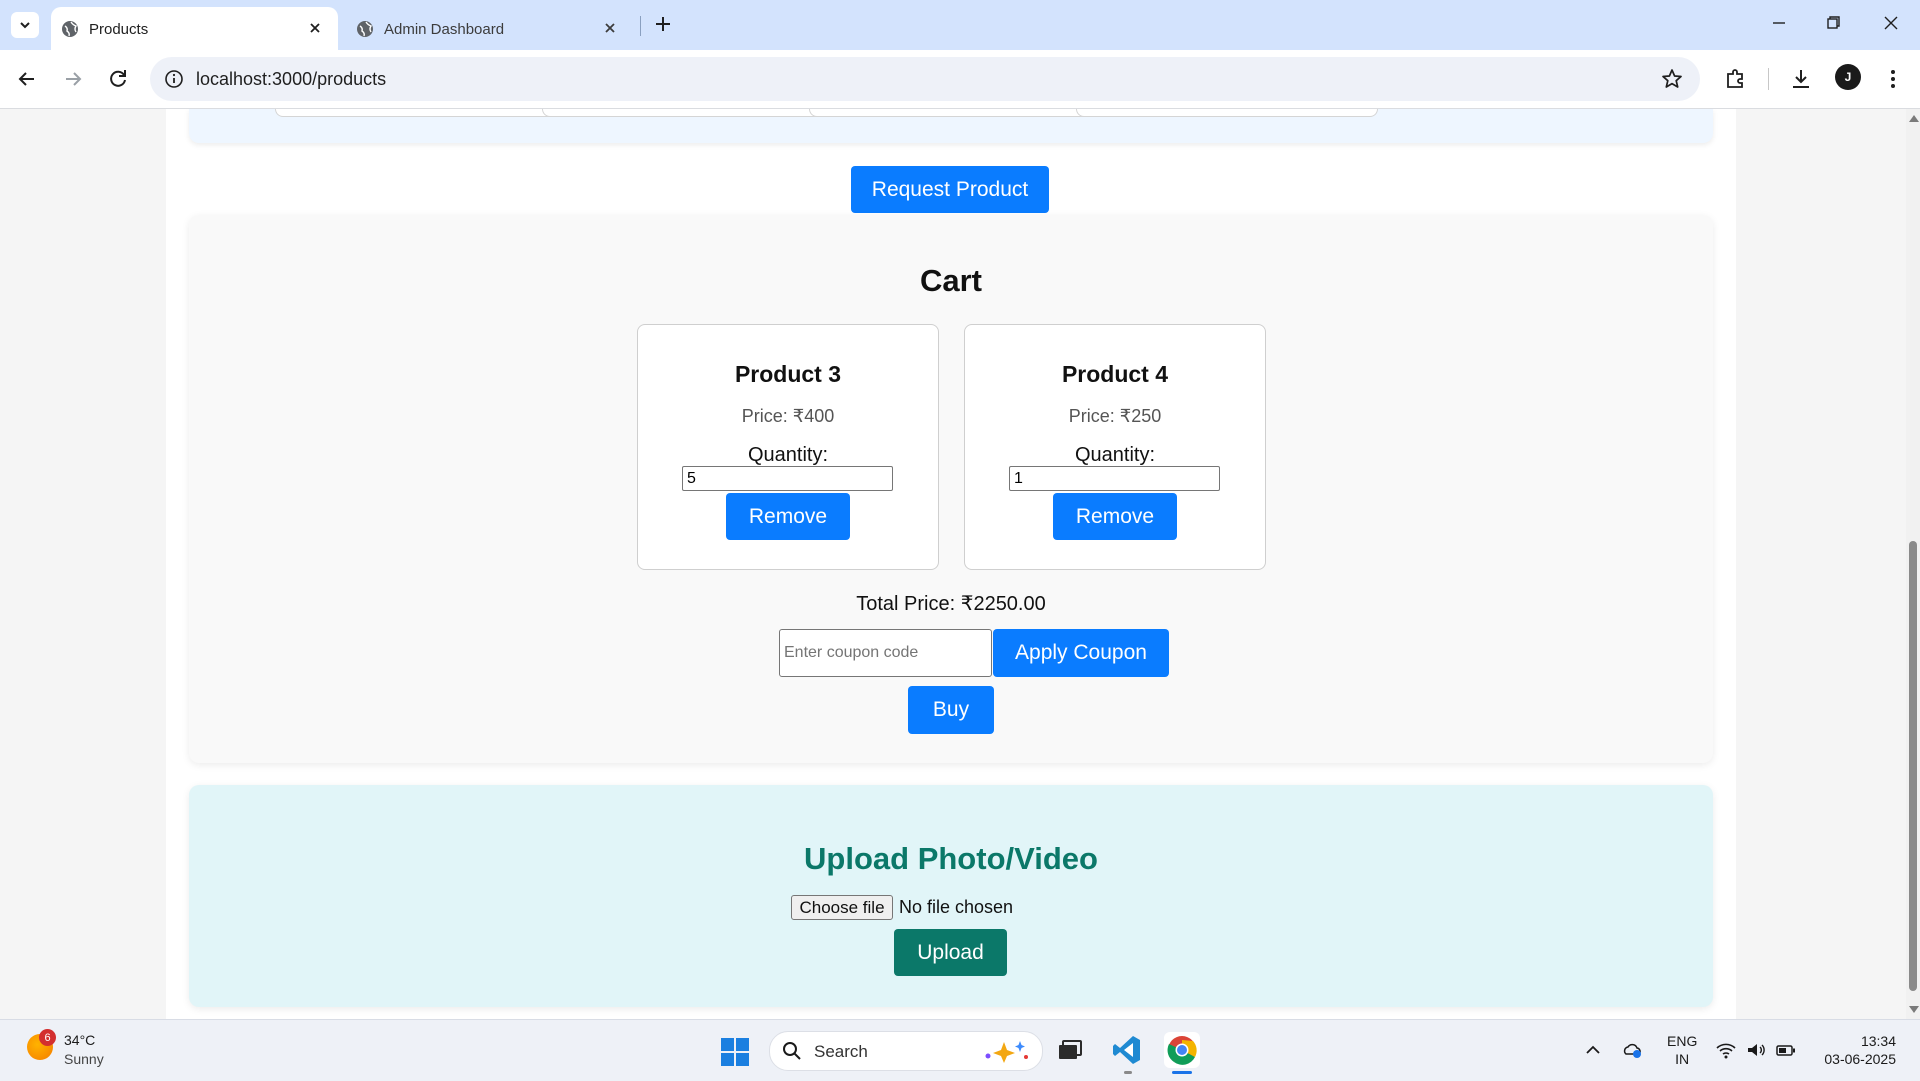 The height and width of the screenshot is (1081, 1920). Describe the element at coordinates (1801, 79) in the screenshot. I see `download-icon` at that location.